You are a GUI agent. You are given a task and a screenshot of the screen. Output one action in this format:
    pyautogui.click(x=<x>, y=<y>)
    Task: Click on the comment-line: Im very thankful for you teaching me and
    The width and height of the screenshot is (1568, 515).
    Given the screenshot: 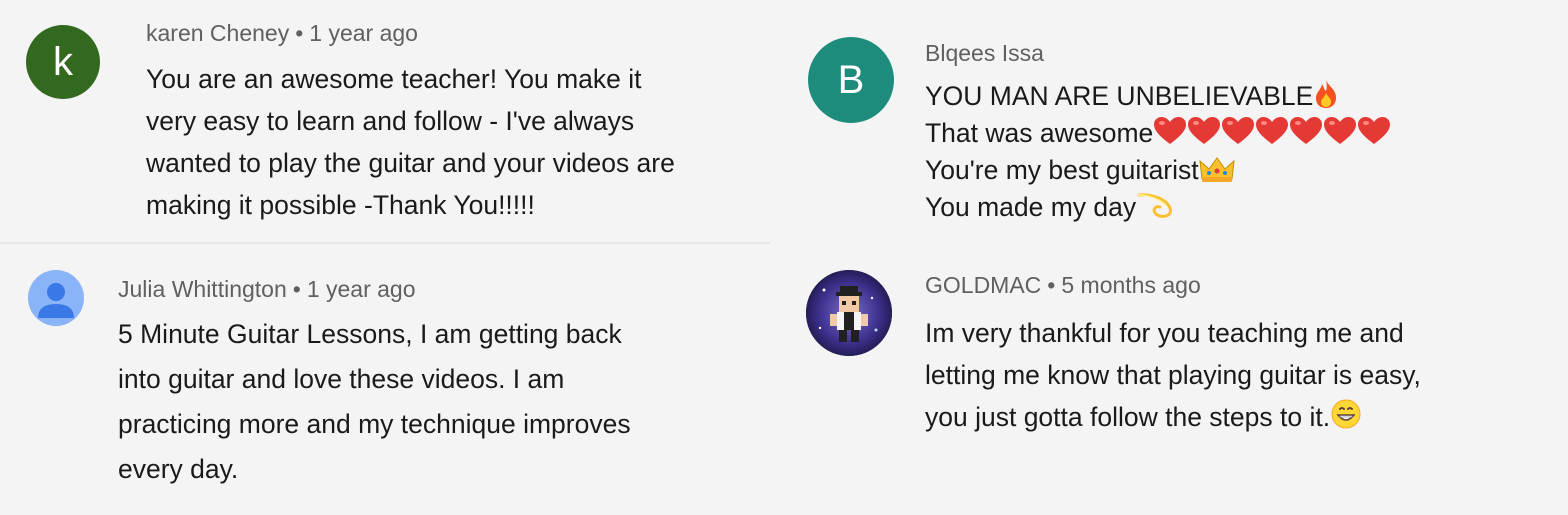 What is the action you would take?
    pyautogui.click(x=1164, y=333)
    